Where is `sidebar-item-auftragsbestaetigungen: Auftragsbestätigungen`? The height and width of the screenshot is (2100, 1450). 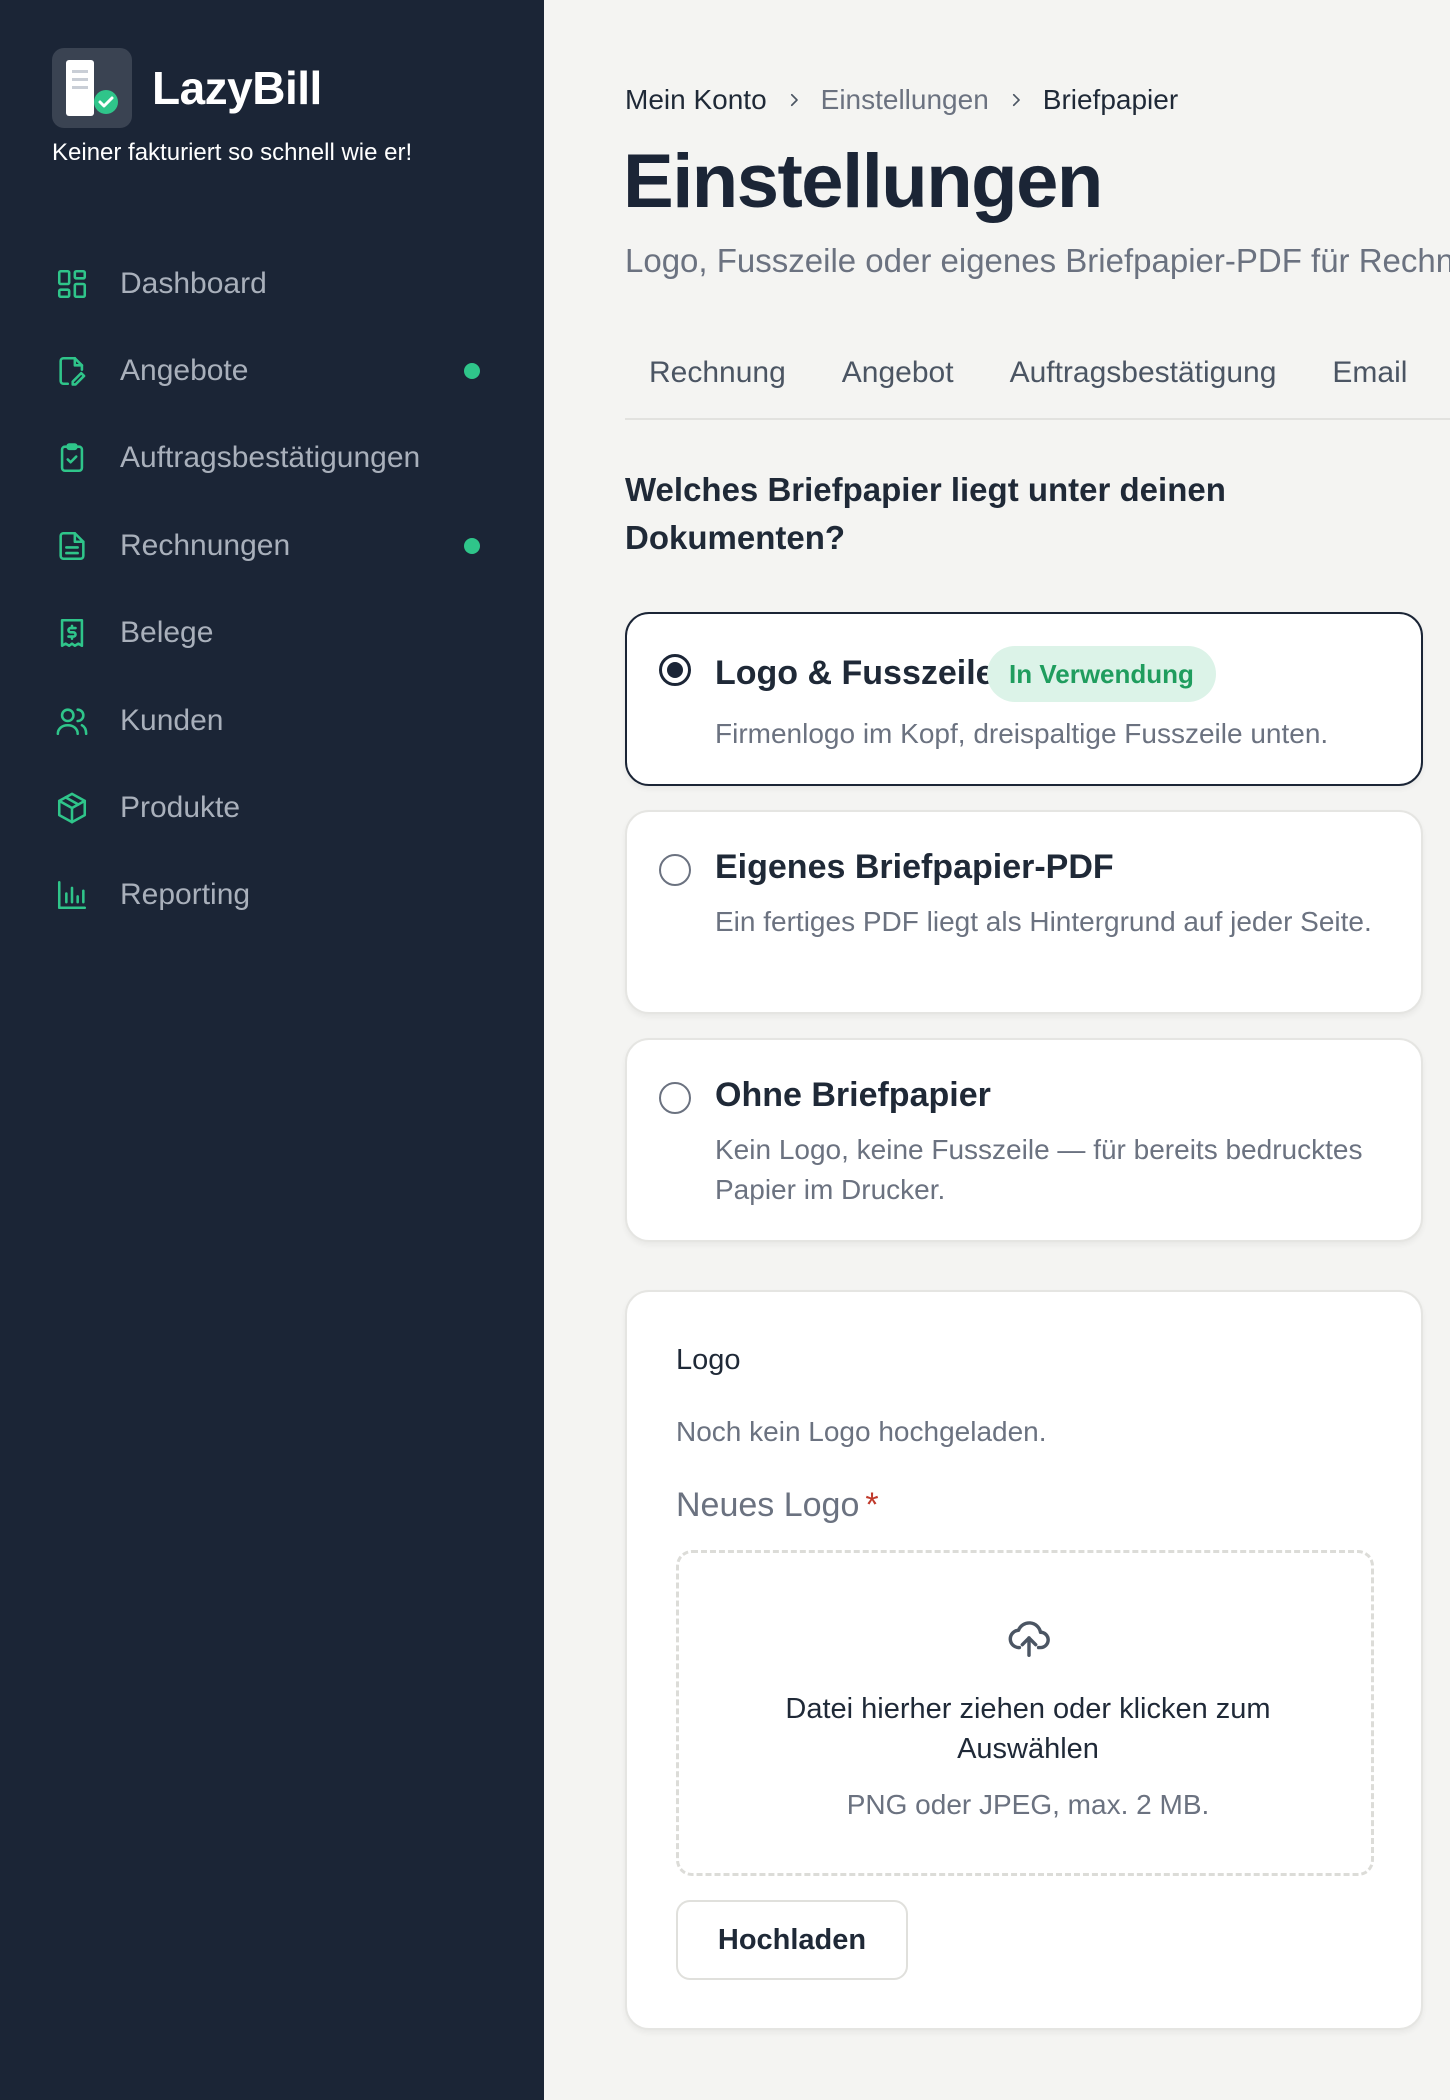
sidebar-item-auftragsbestaetigungen: Auftragsbestätigungen is located at coordinates (272, 458).